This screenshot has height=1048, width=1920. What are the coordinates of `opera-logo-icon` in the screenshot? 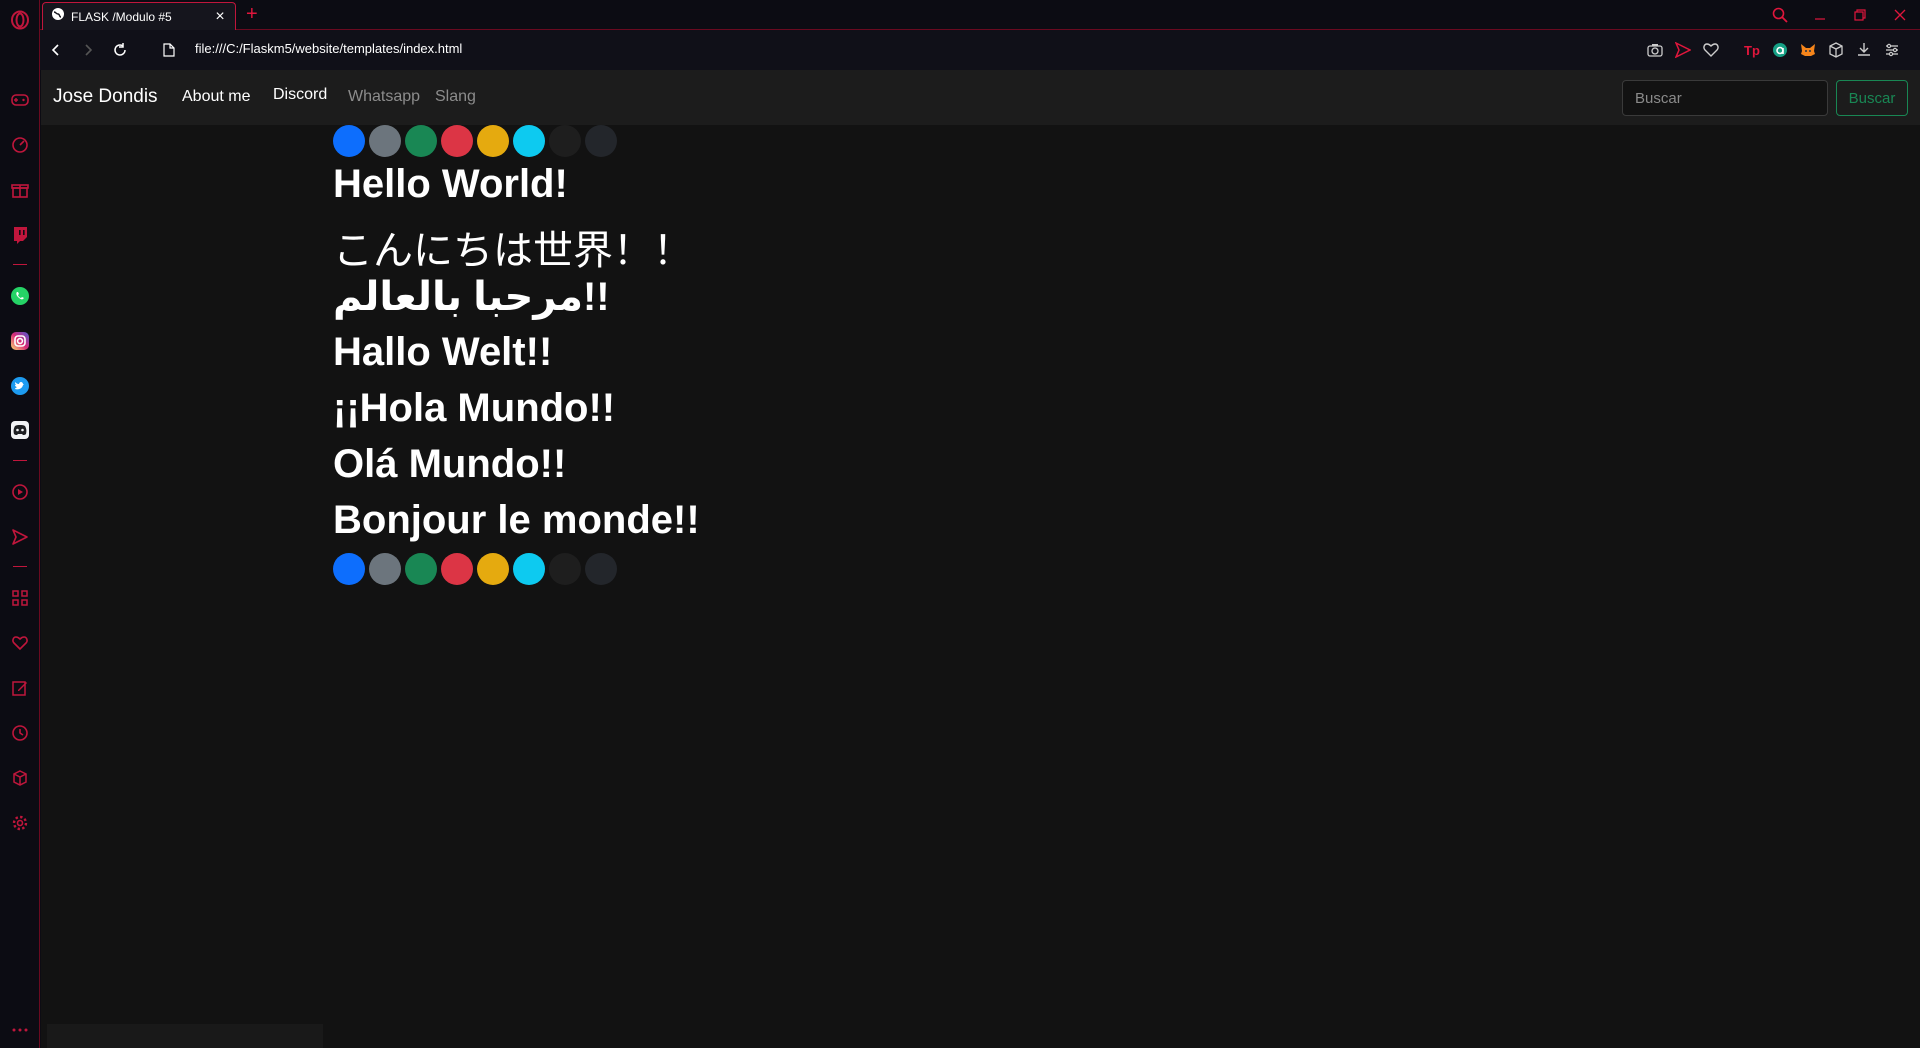 It's located at (20, 20).